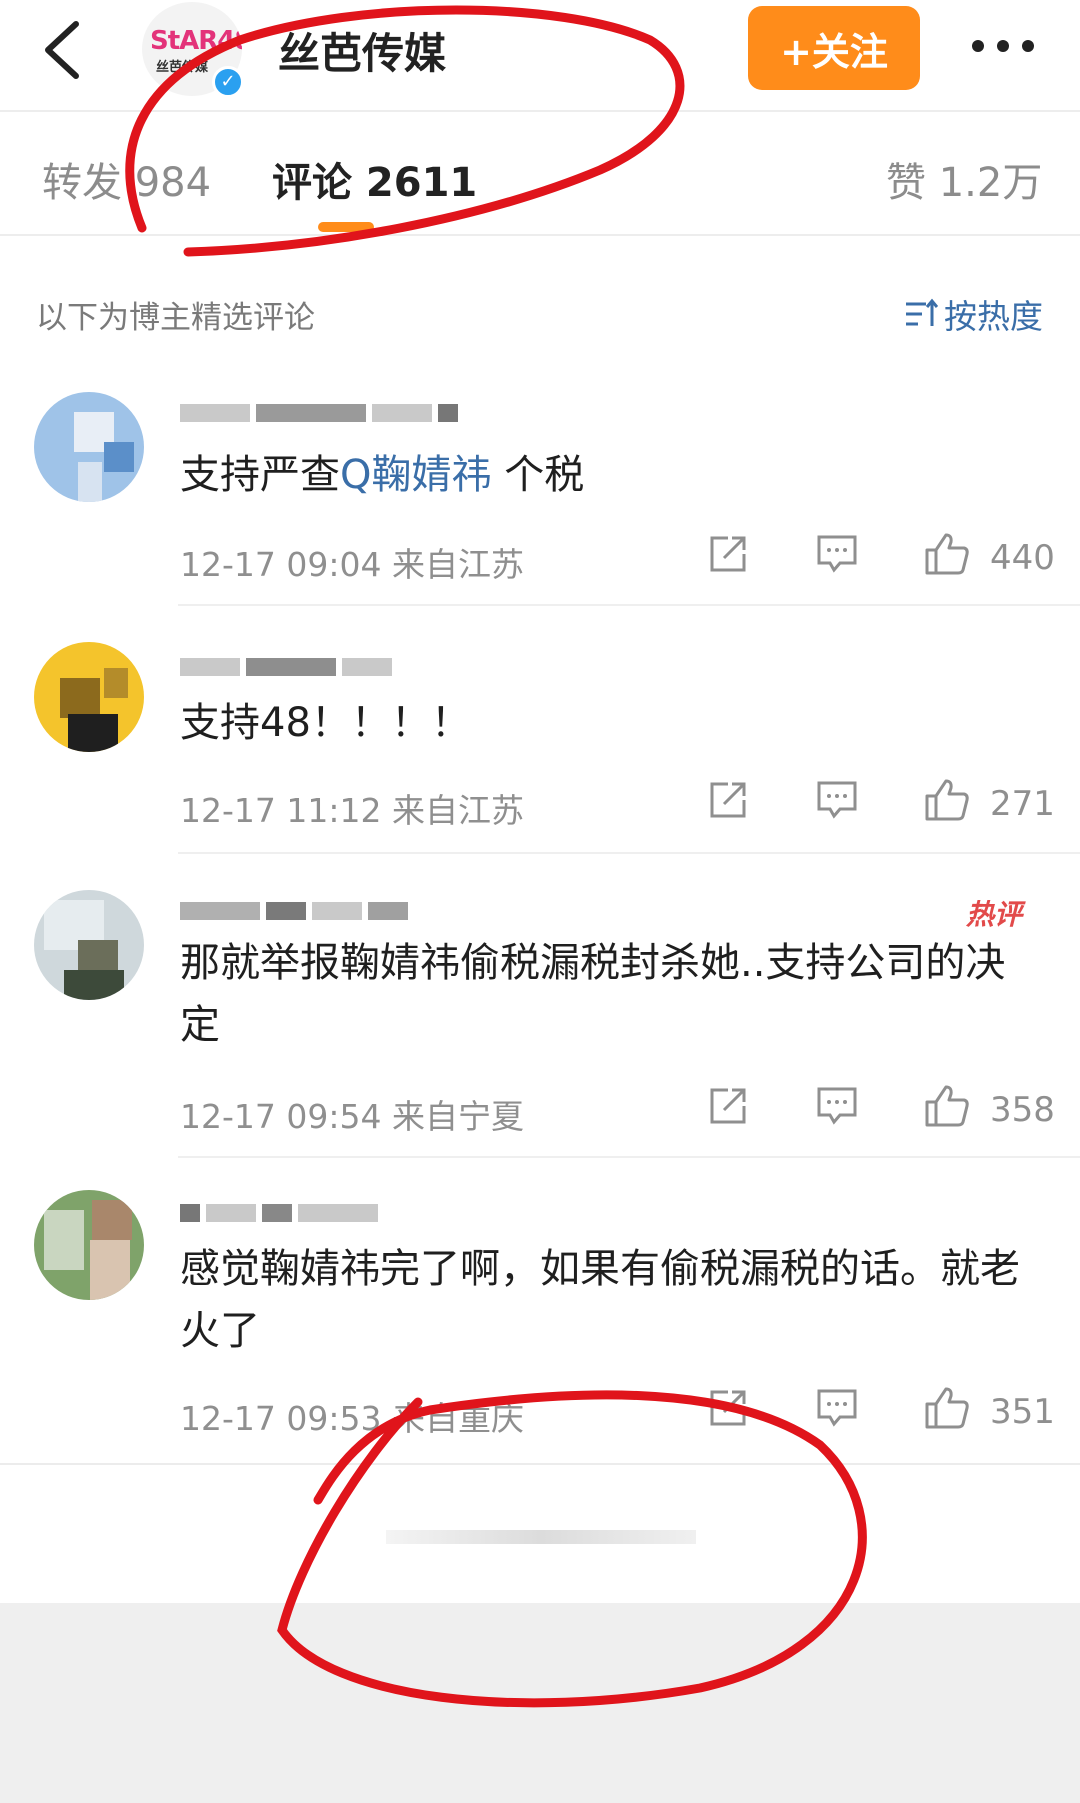 The height and width of the screenshot is (1803, 1080). I want to click on active-tab-indicator, so click(346, 227).